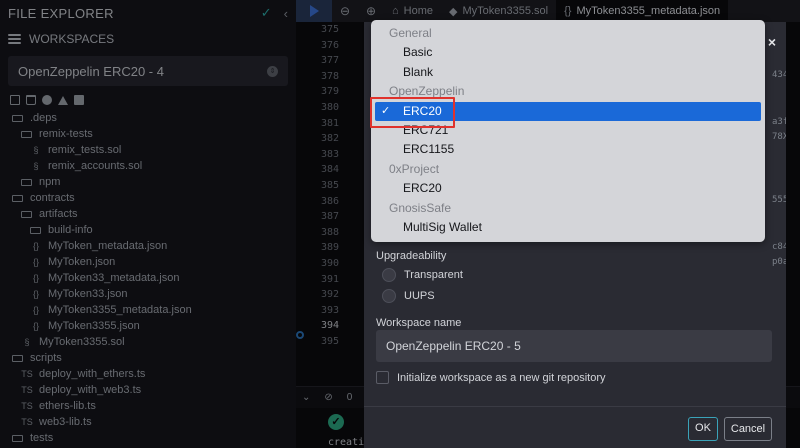  I want to click on modal-footer, so click(575, 427).